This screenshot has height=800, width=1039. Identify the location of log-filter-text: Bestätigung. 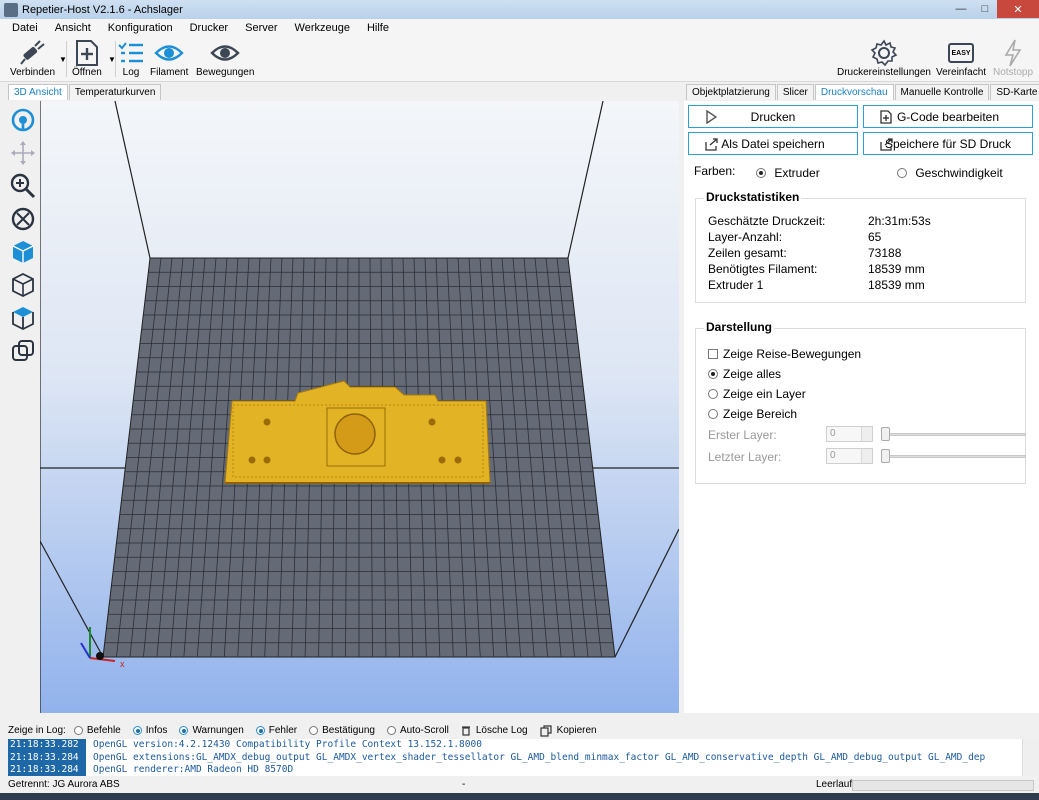
(348, 730).